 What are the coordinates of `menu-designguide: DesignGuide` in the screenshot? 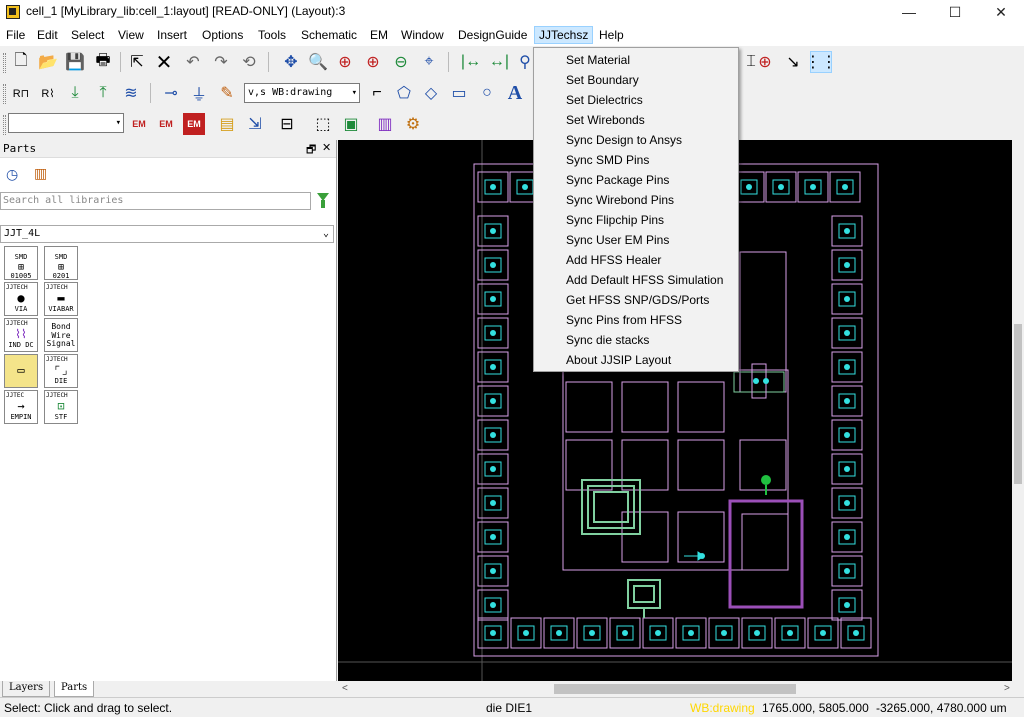 It's located at (492, 35).